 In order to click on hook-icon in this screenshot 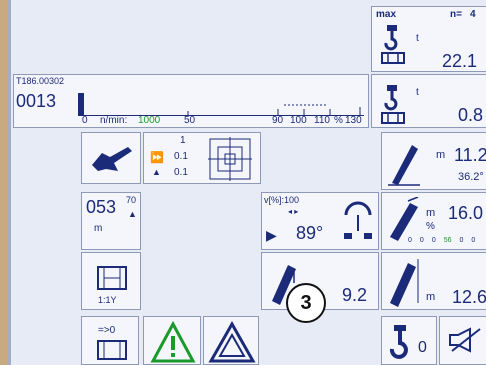, I will do `click(398, 342)`.